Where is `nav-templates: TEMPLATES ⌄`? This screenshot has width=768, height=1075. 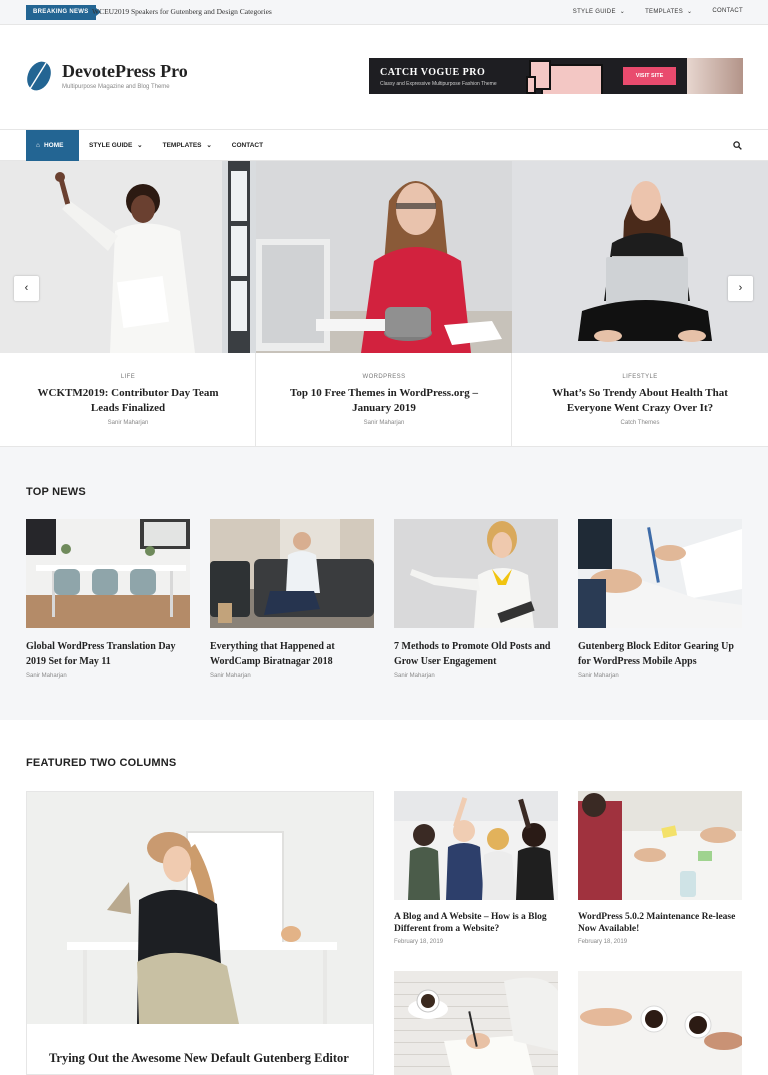 nav-templates: TEMPLATES ⌄ is located at coordinates (187, 145).